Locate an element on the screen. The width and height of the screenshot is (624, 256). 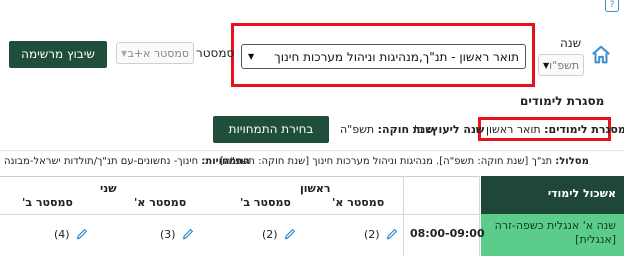
specializations-label: התמחויות: is located at coordinates (225, 161).